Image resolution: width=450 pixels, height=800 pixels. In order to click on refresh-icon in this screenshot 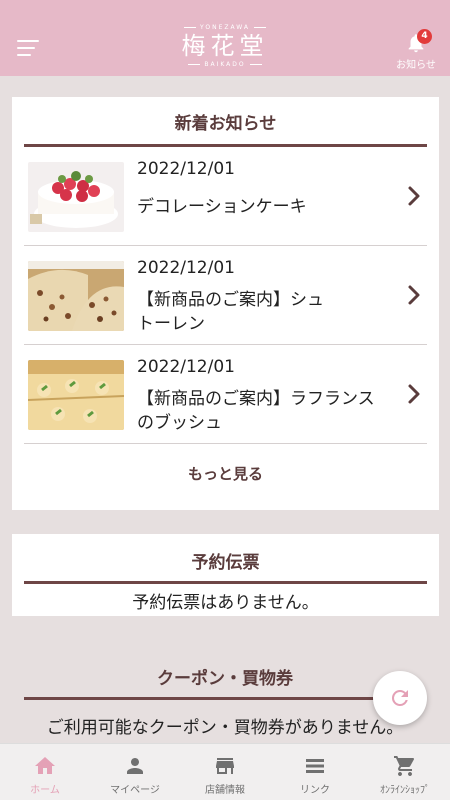, I will do `click(399, 698)`.